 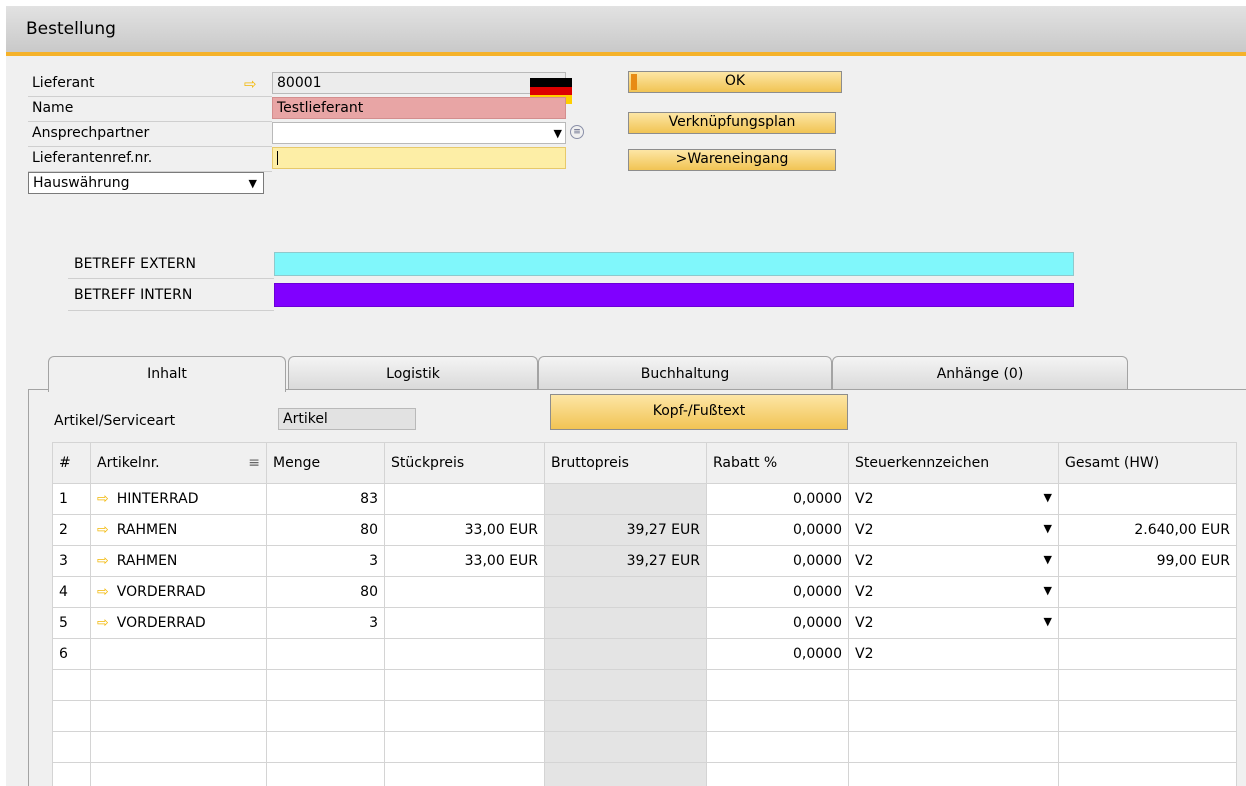 I want to click on tab-logistics: Logistik, so click(x=413, y=373).